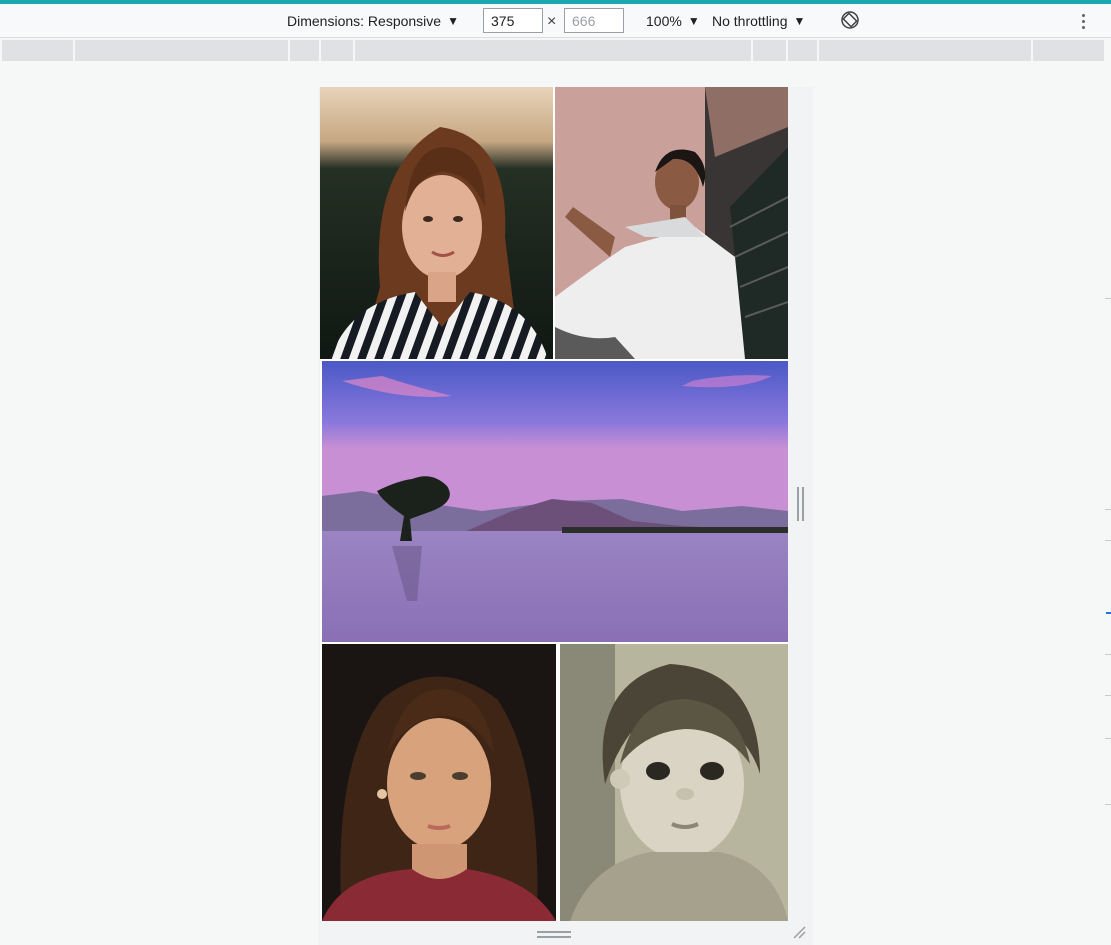 This screenshot has height=945, width=1111. What do you see at coordinates (513, 20) in the screenshot?
I see `width-input` at bounding box center [513, 20].